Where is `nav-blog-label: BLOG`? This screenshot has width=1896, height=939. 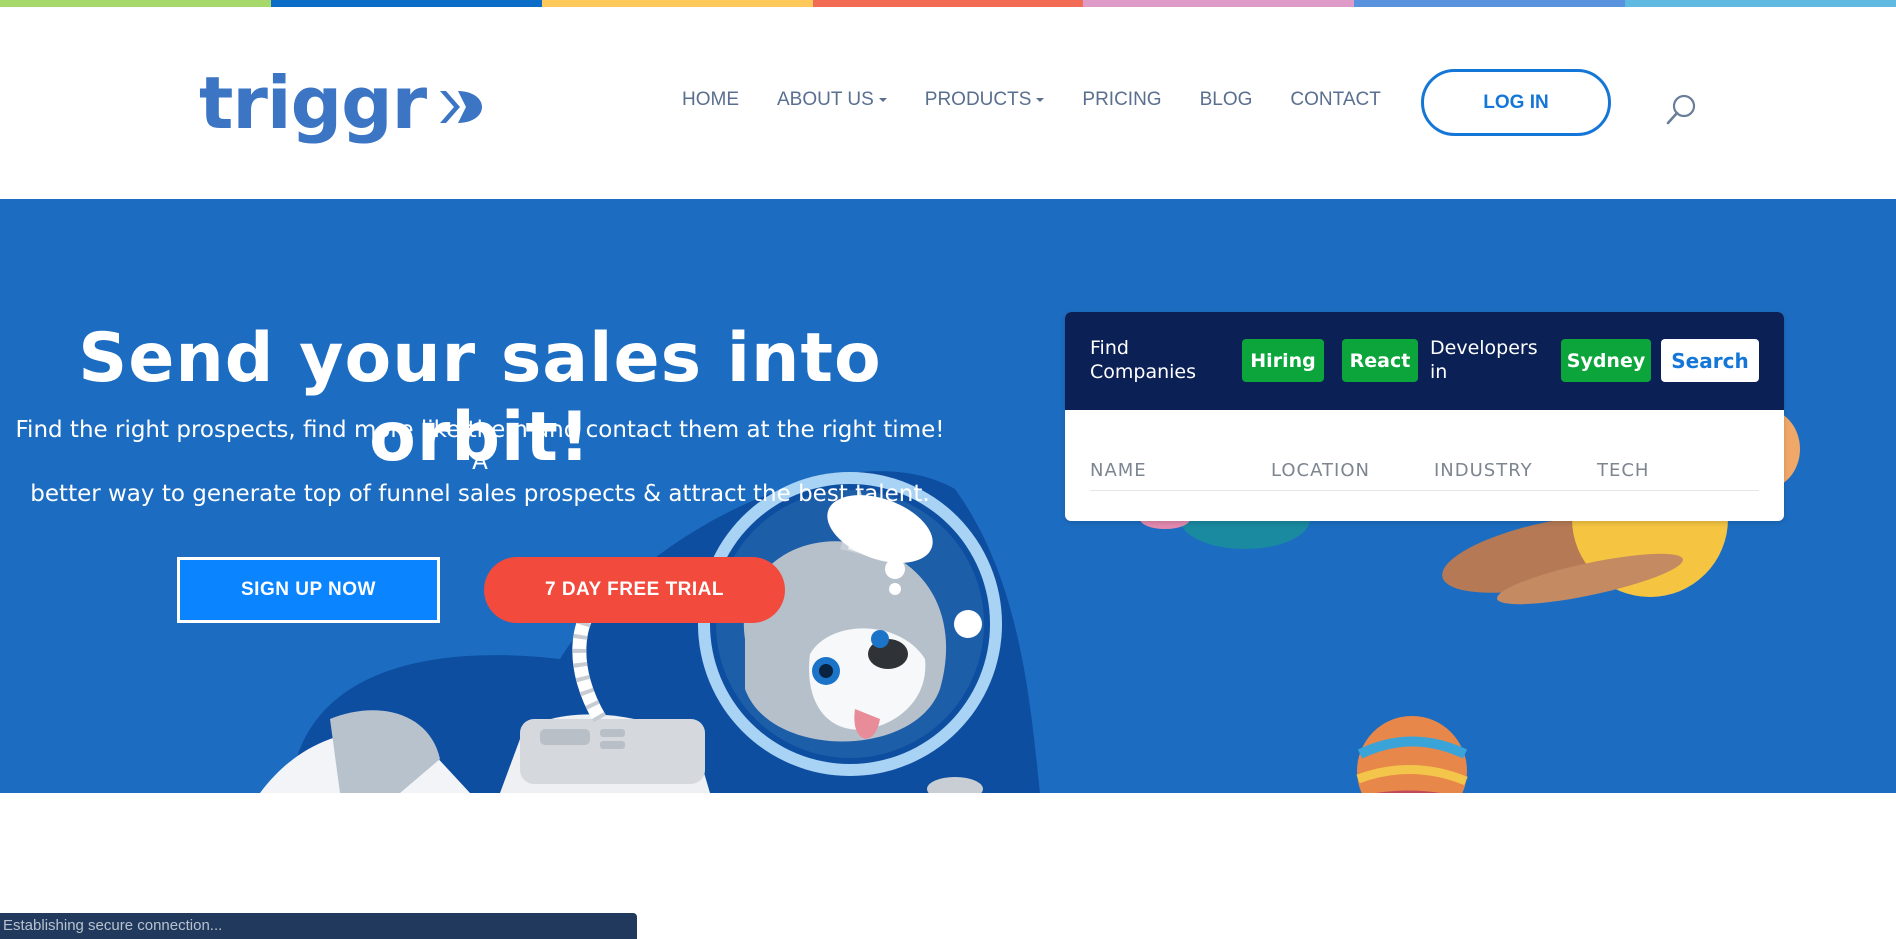
nav-blog-label: BLOG is located at coordinates (1226, 99).